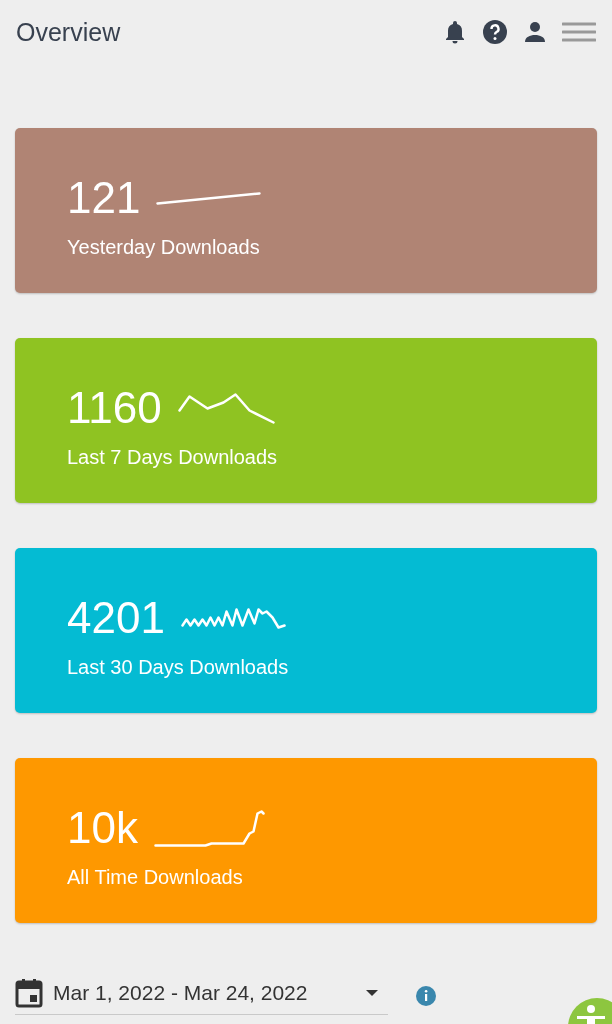 The image size is (612, 1024). Describe the element at coordinates (114, 408) in the screenshot. I see `stat-value: 1160` at that location.